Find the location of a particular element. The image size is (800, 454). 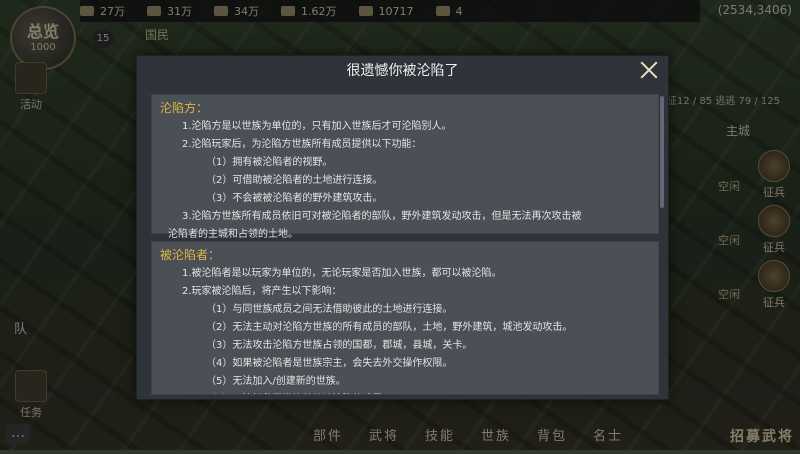

rule-line: （4）如果被沦陷者是世族宗主，会失去外交操作权限。 is located at coordinates (329, 363).